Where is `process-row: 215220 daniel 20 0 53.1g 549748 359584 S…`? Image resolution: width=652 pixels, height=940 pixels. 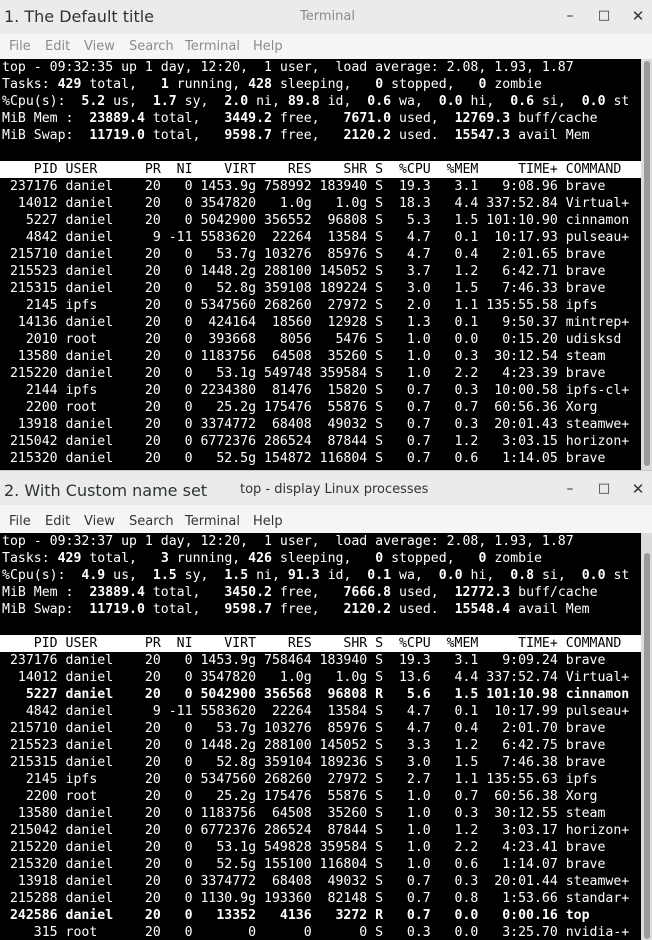 process-row: 215220 daniel 20 0 53.1g 549748 359584 S… is located at coordinates (304, 373).